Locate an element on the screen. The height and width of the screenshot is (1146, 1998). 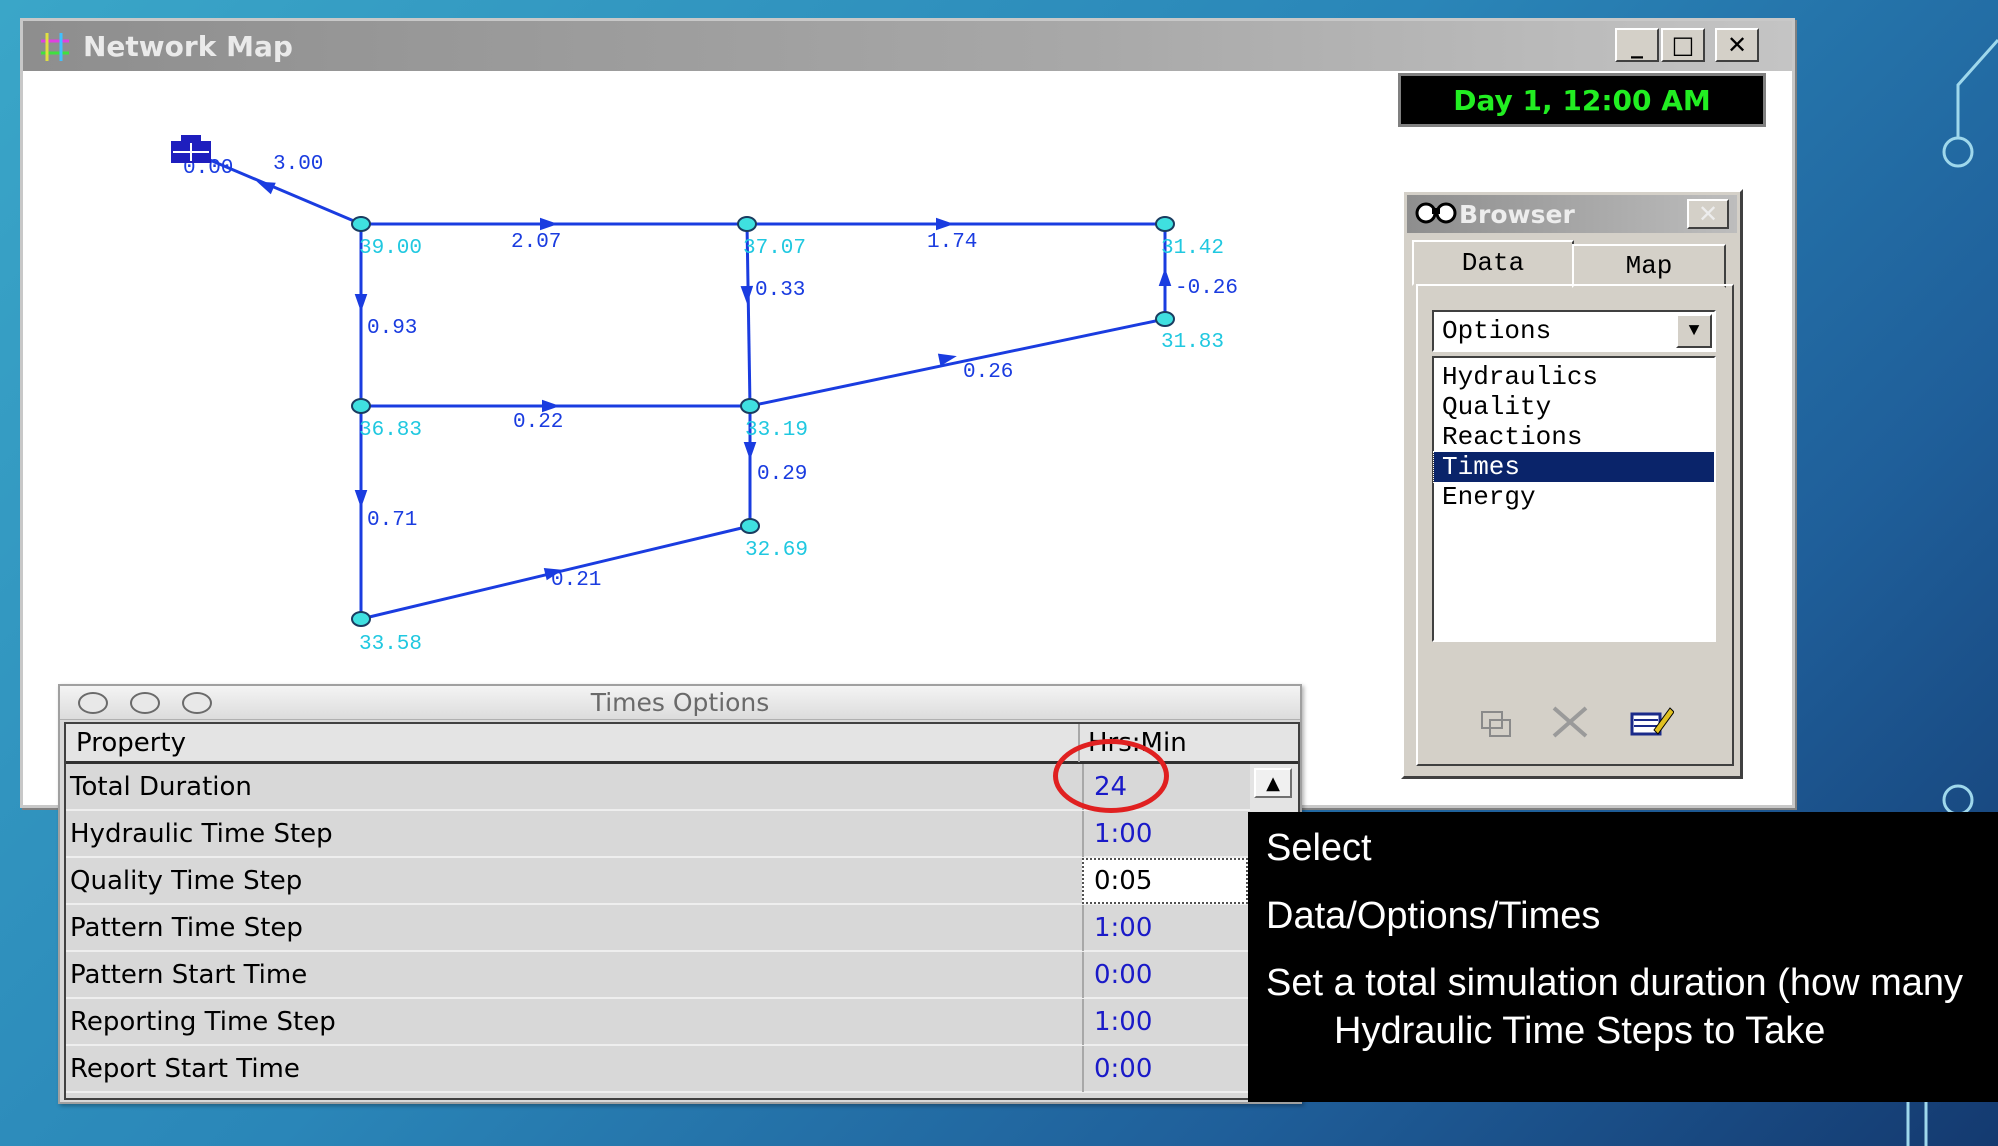
node-pressure-label: 36.83 is located at coordinates (390, 430).